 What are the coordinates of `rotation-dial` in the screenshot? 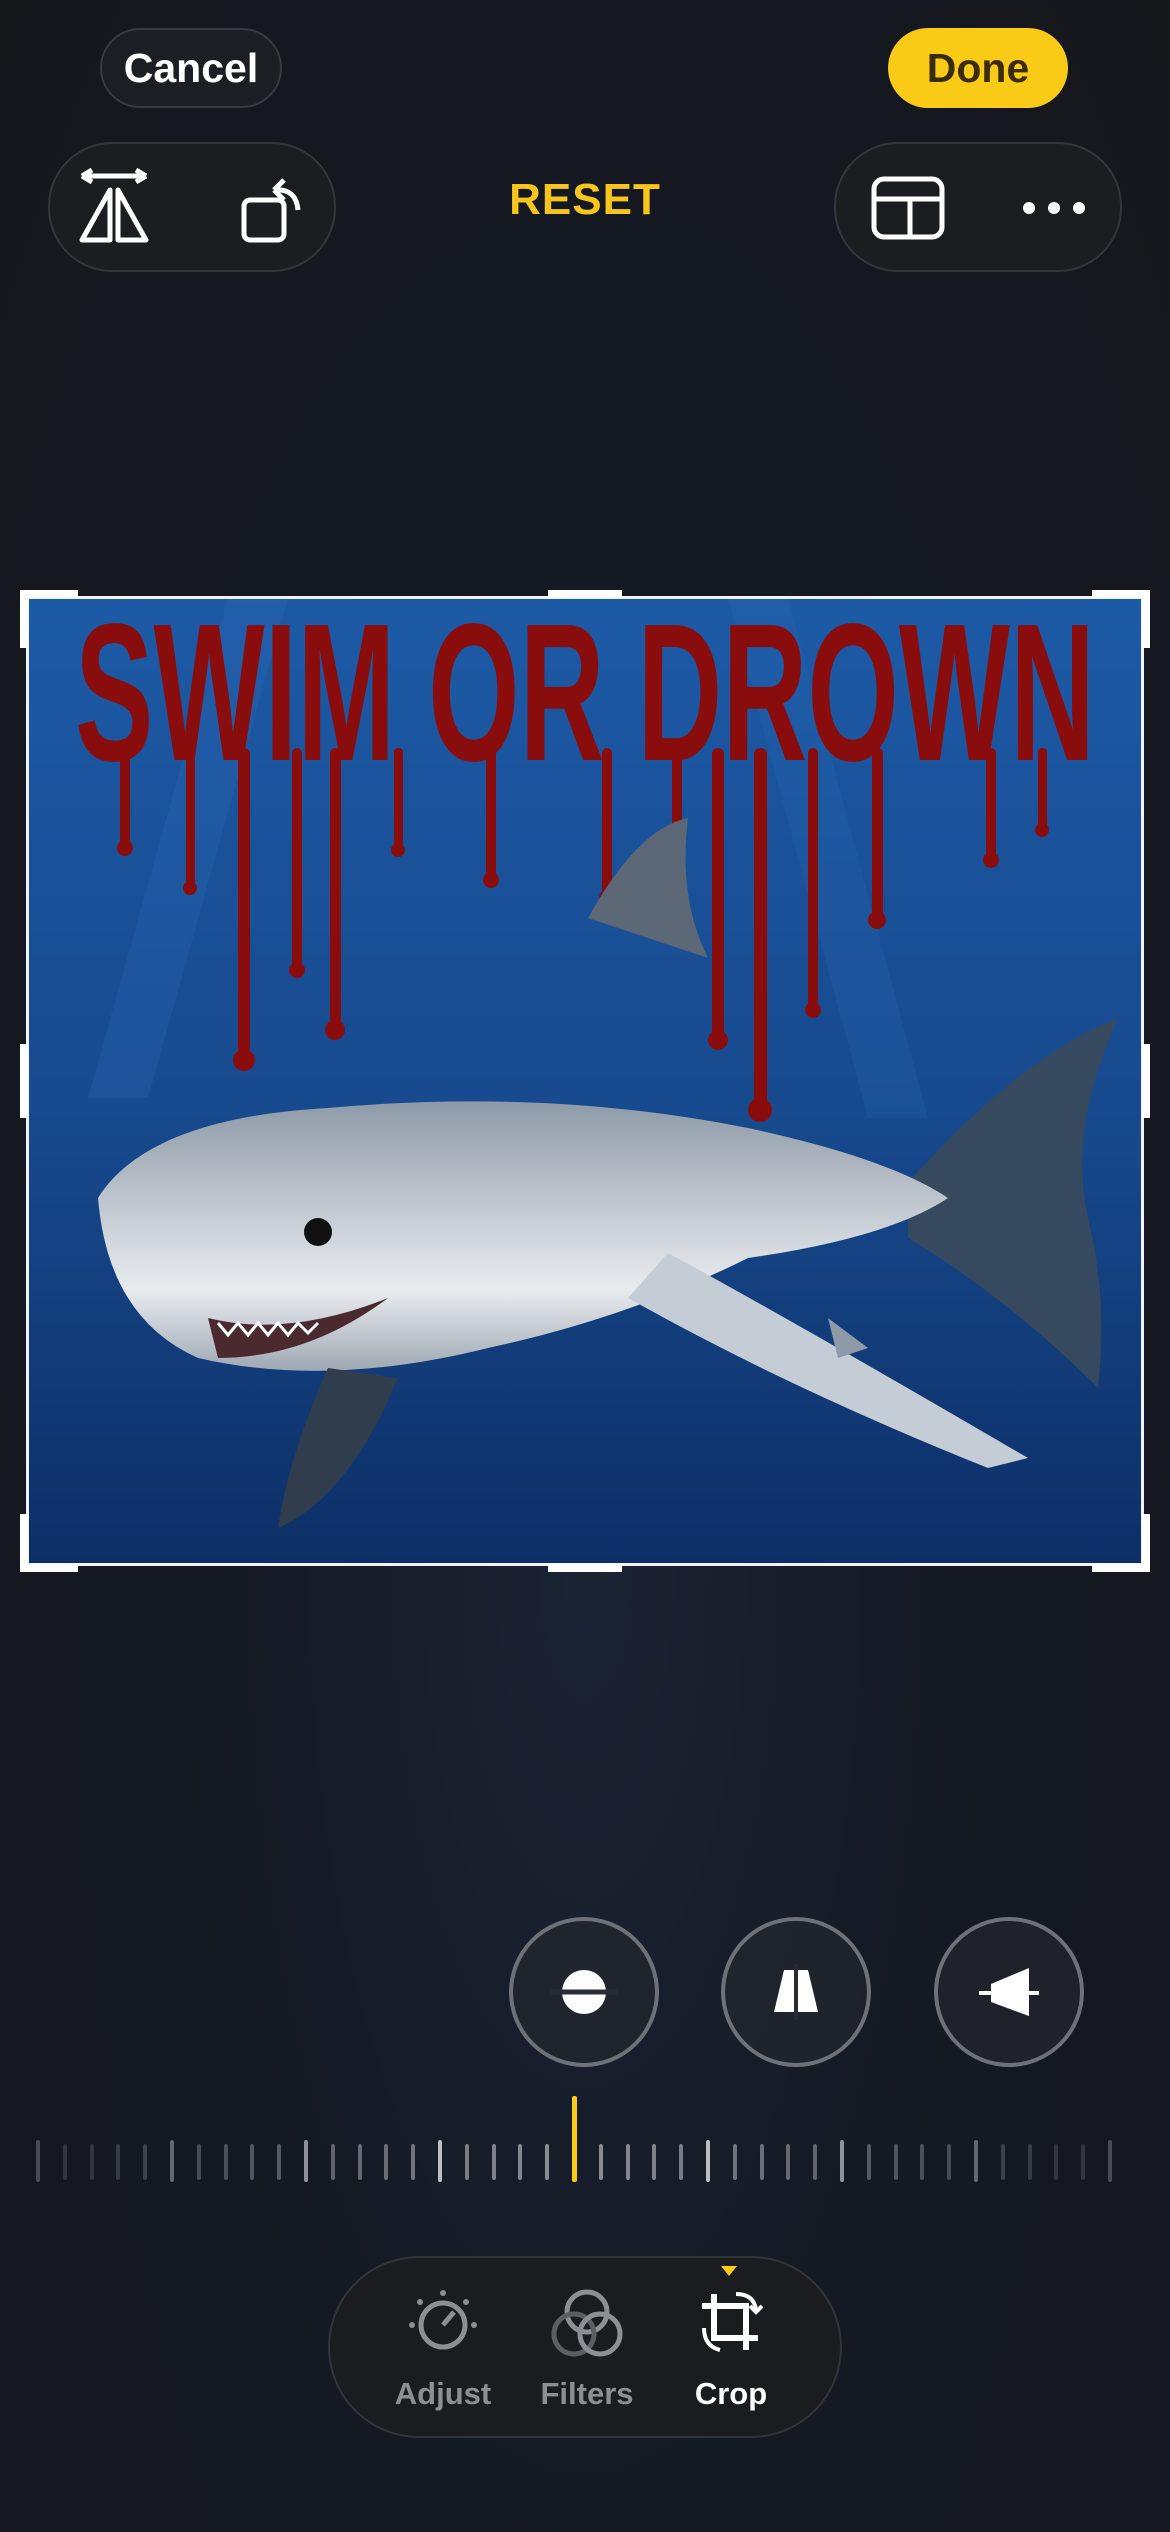 It's located at (586, 2141).